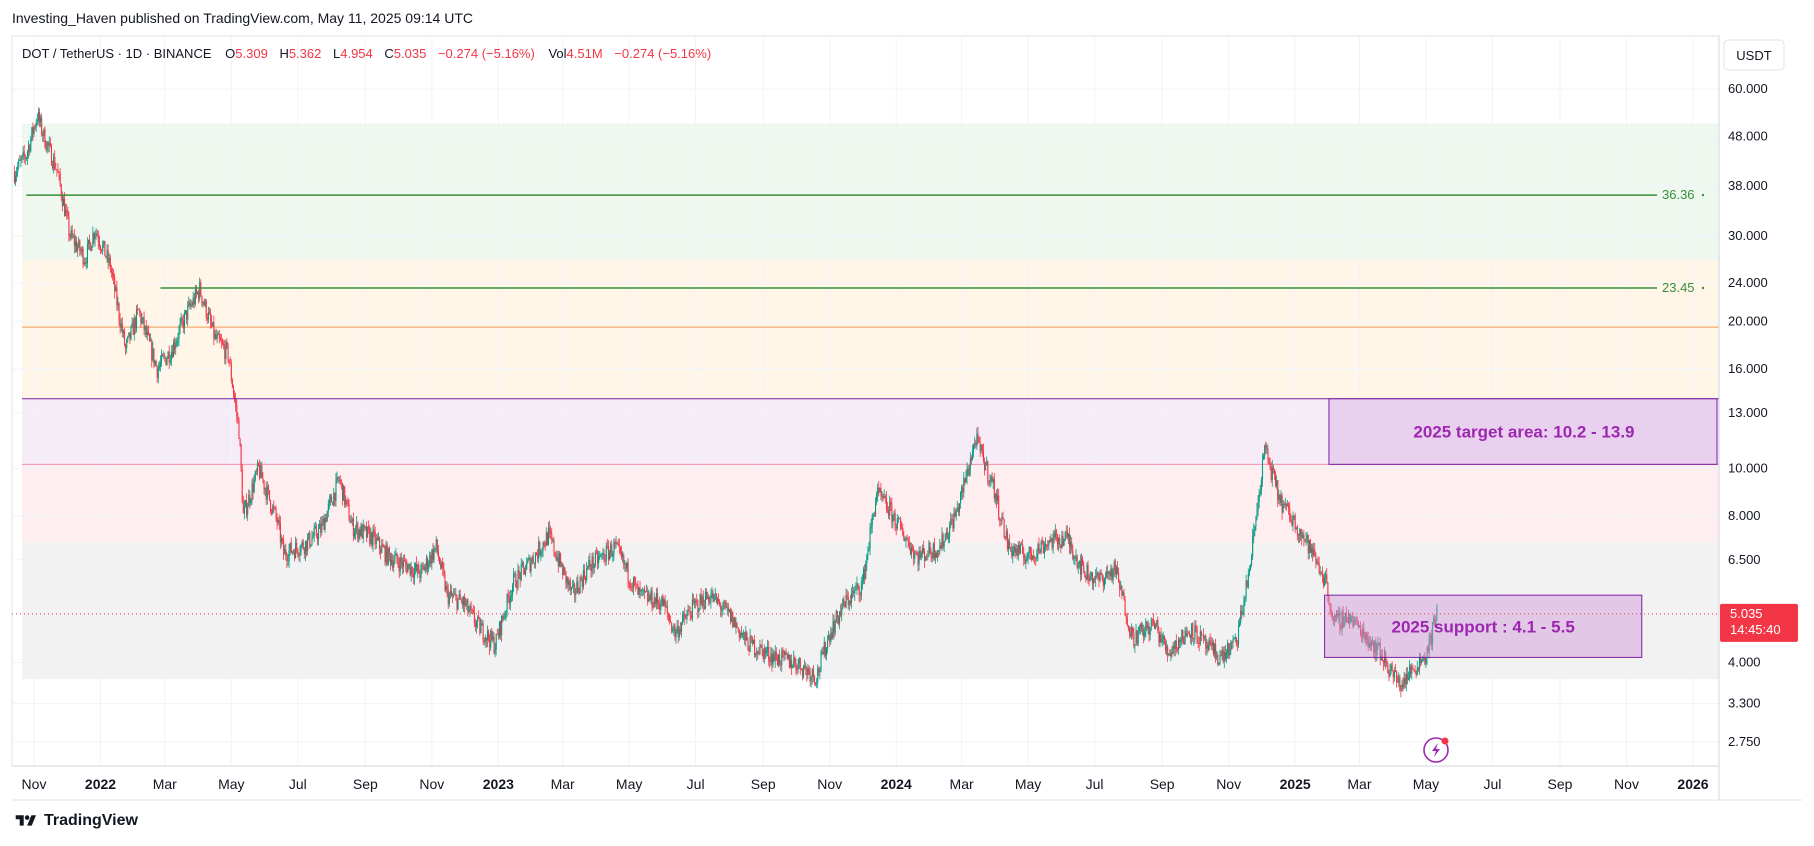 The width and height of the screenshot is (1814, 846). I want to click on time-tick-label: 2022, so click(100, 784).